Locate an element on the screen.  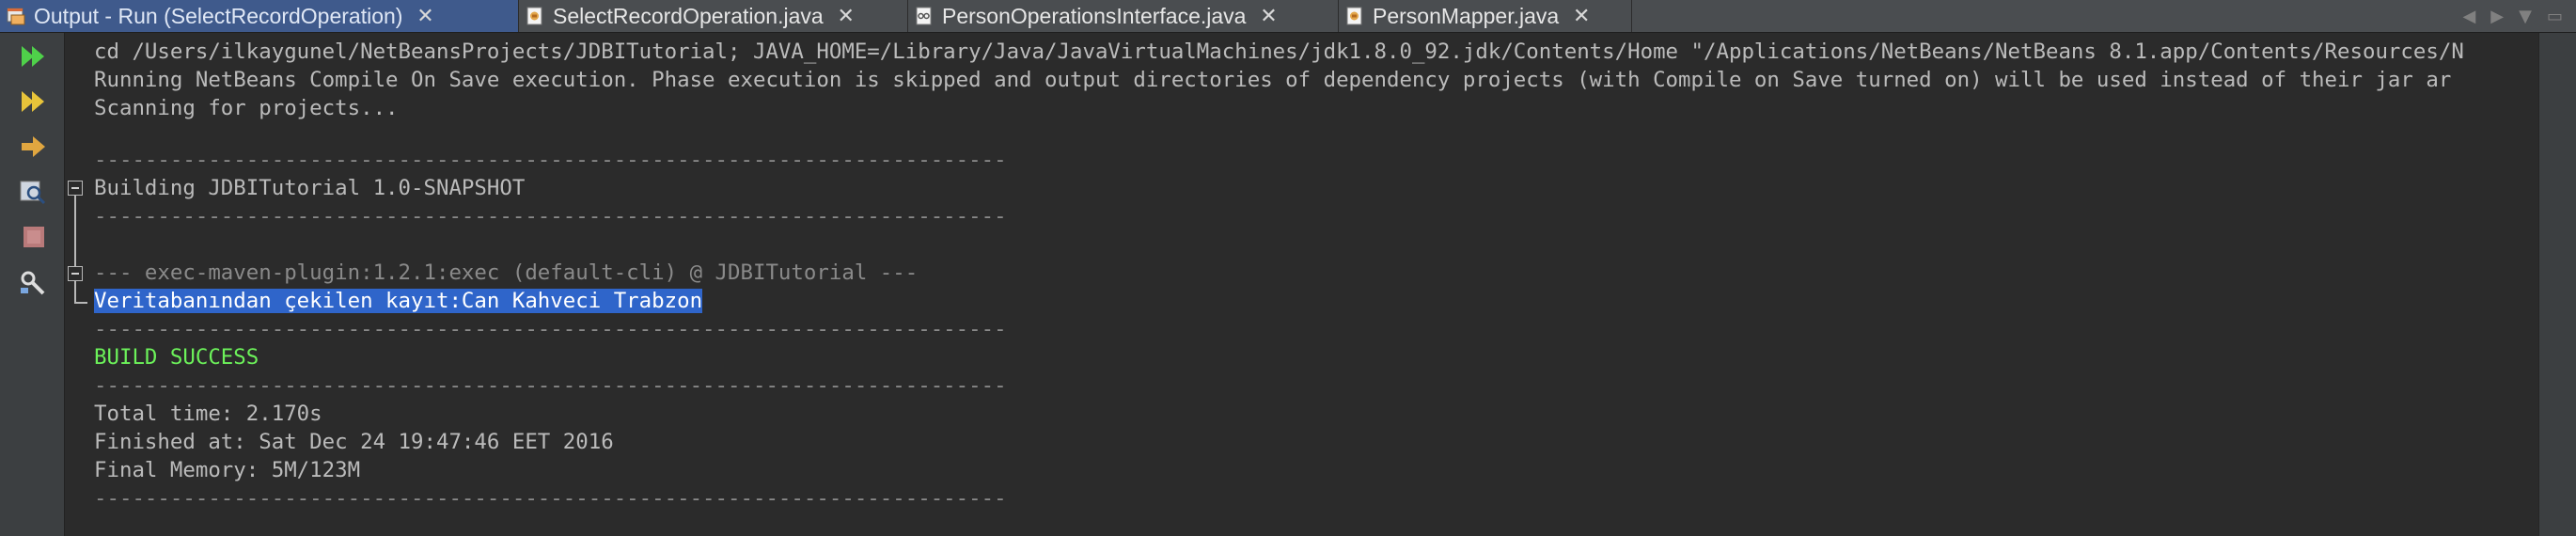
rerun-with-options-button is located at coordinates (34, 102).